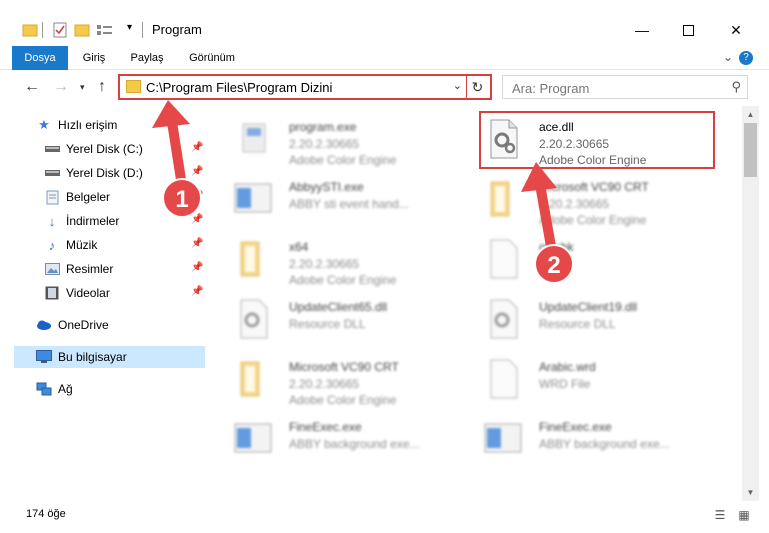  What do you see at coordinates (52, 293) in the screenshot?
I see `videos-icon` at bounding box center [52, 293].